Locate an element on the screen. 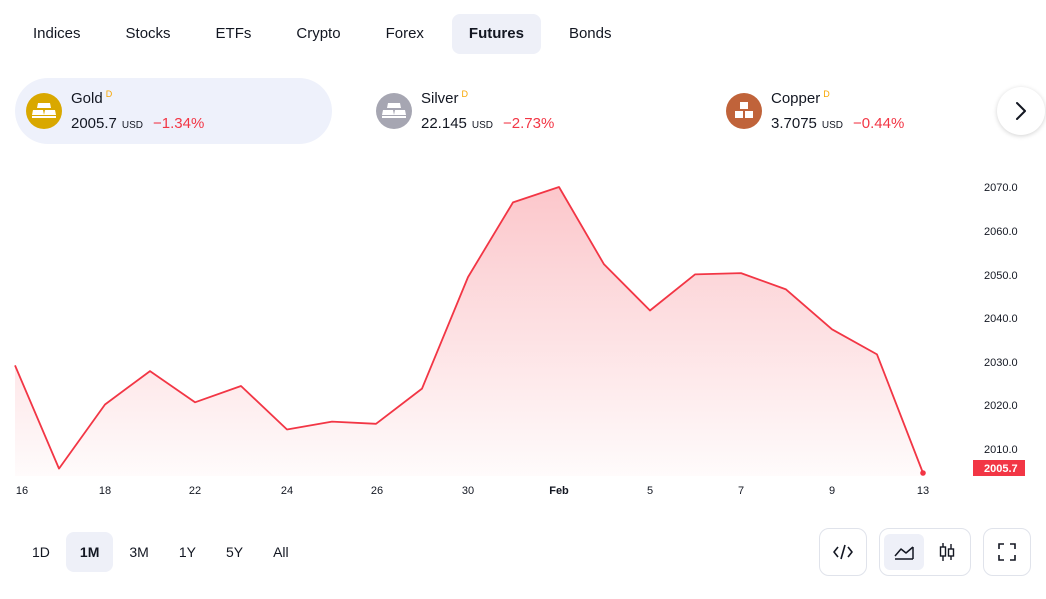 The height and width of the screenshot is (599, 1046). embed-button is located at coordinates (843, 552).